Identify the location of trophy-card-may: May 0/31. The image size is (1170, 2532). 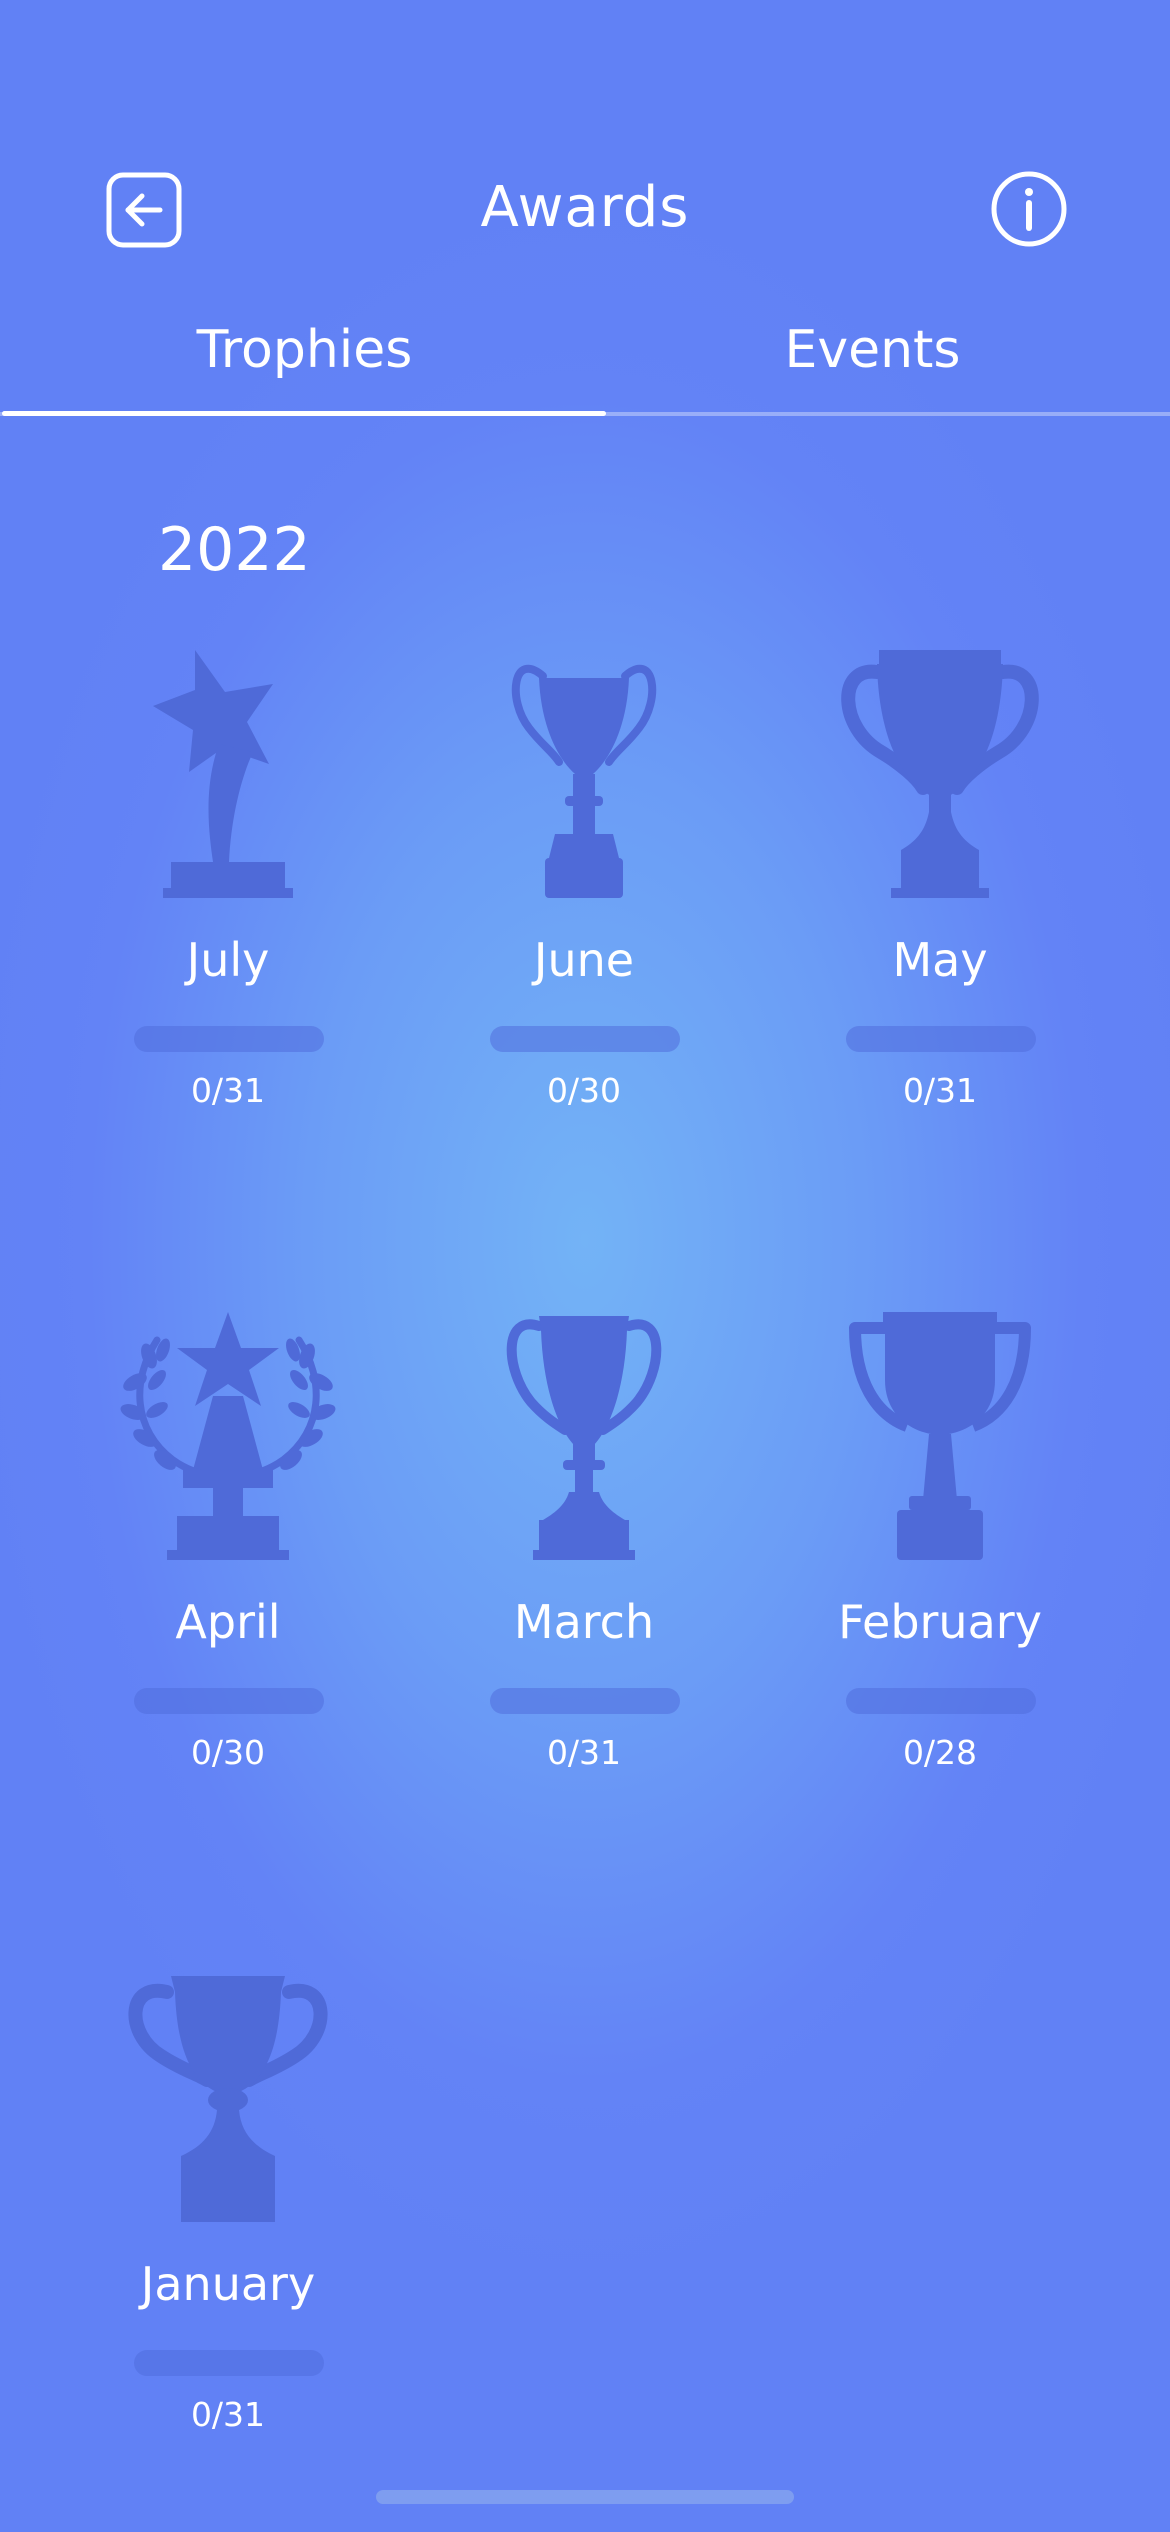
(940, 898).